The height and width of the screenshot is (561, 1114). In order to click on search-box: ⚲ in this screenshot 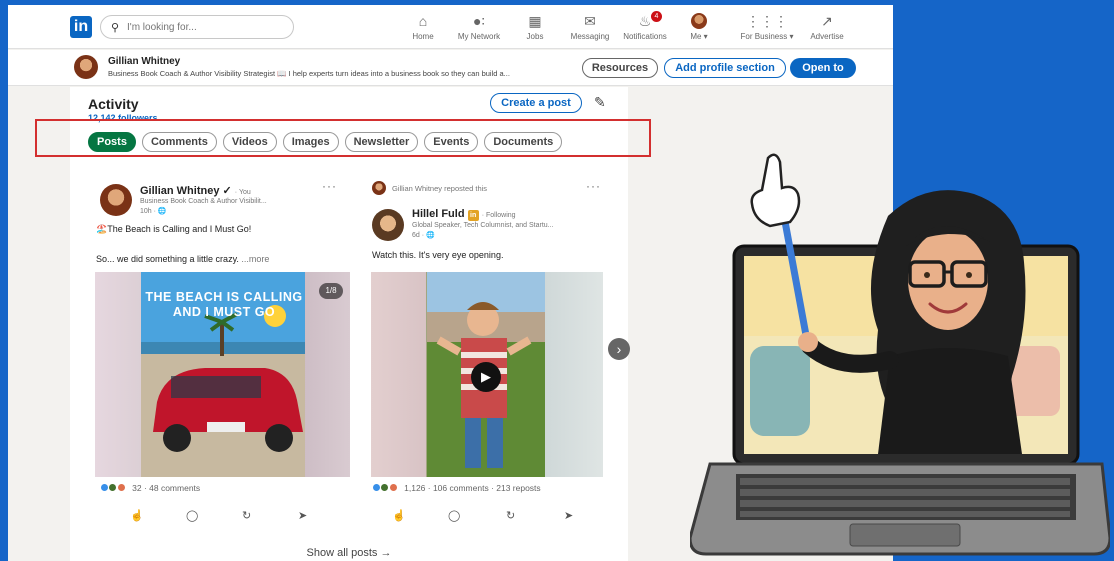, I will do `click(197, 27)`.